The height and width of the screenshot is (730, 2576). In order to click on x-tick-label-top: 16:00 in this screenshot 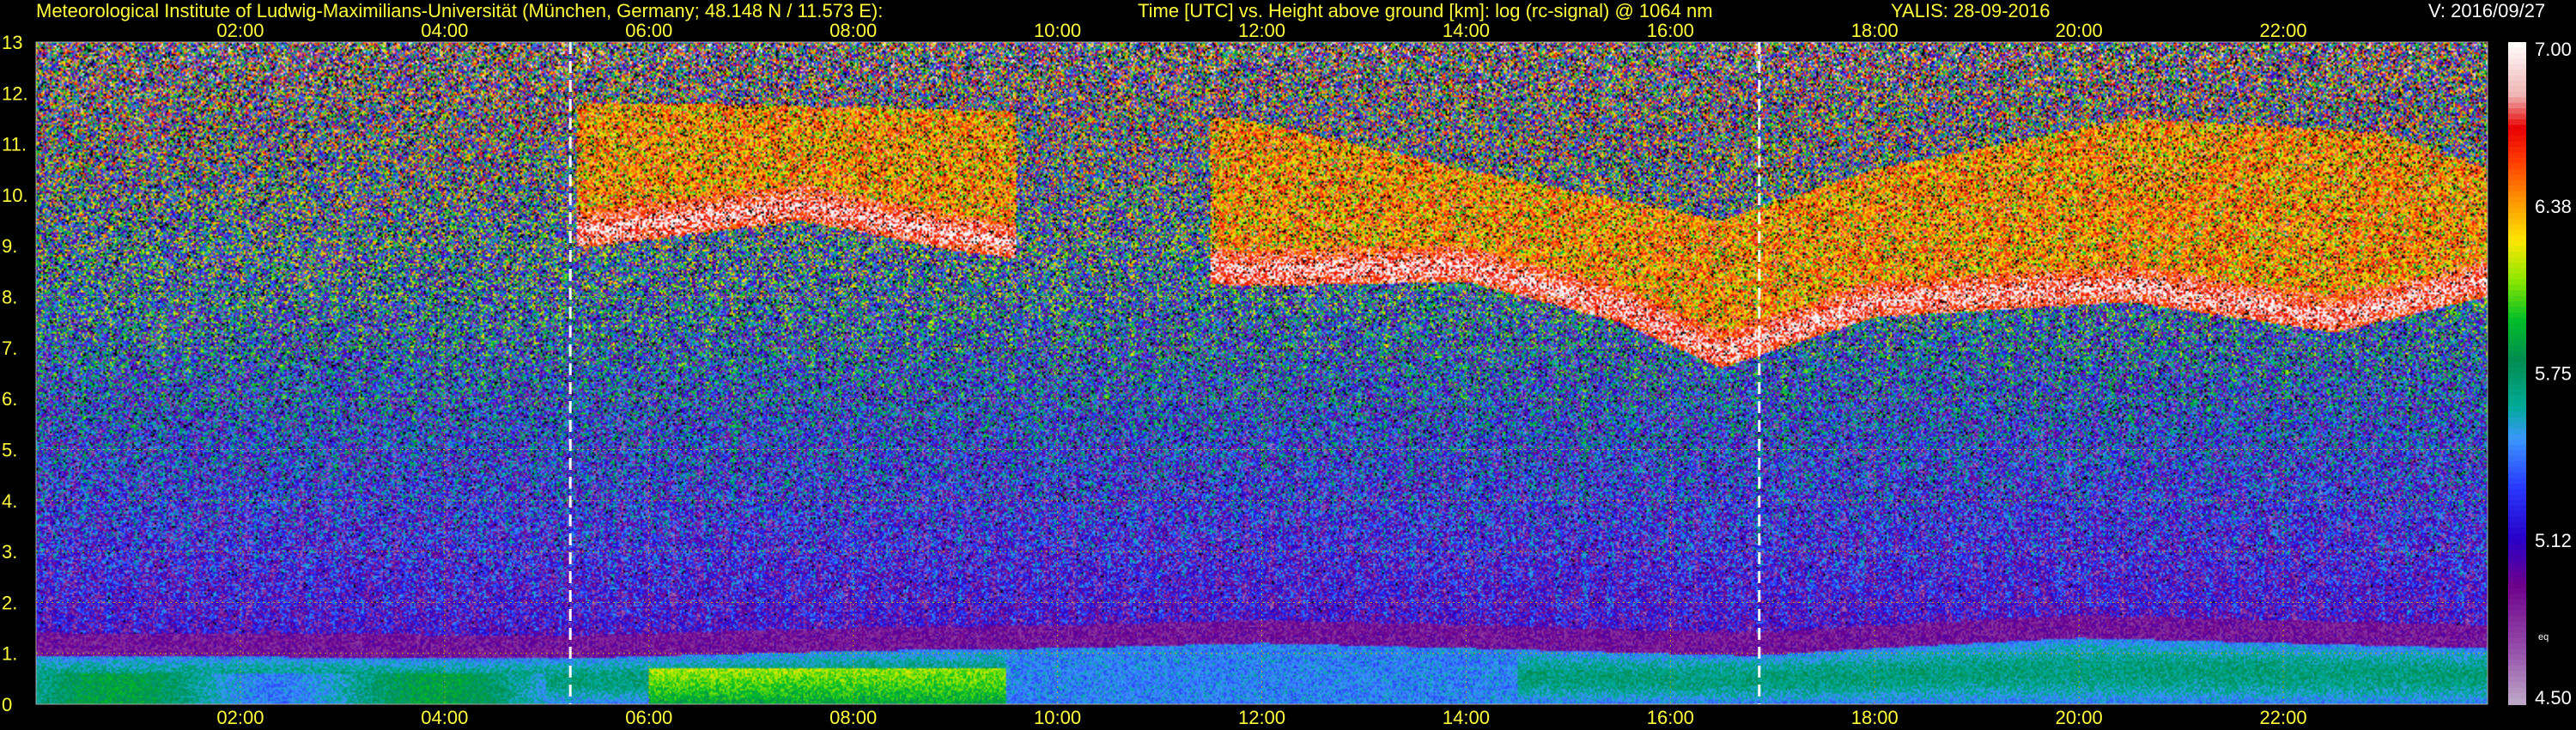, I will do `click(1671, 30)`.